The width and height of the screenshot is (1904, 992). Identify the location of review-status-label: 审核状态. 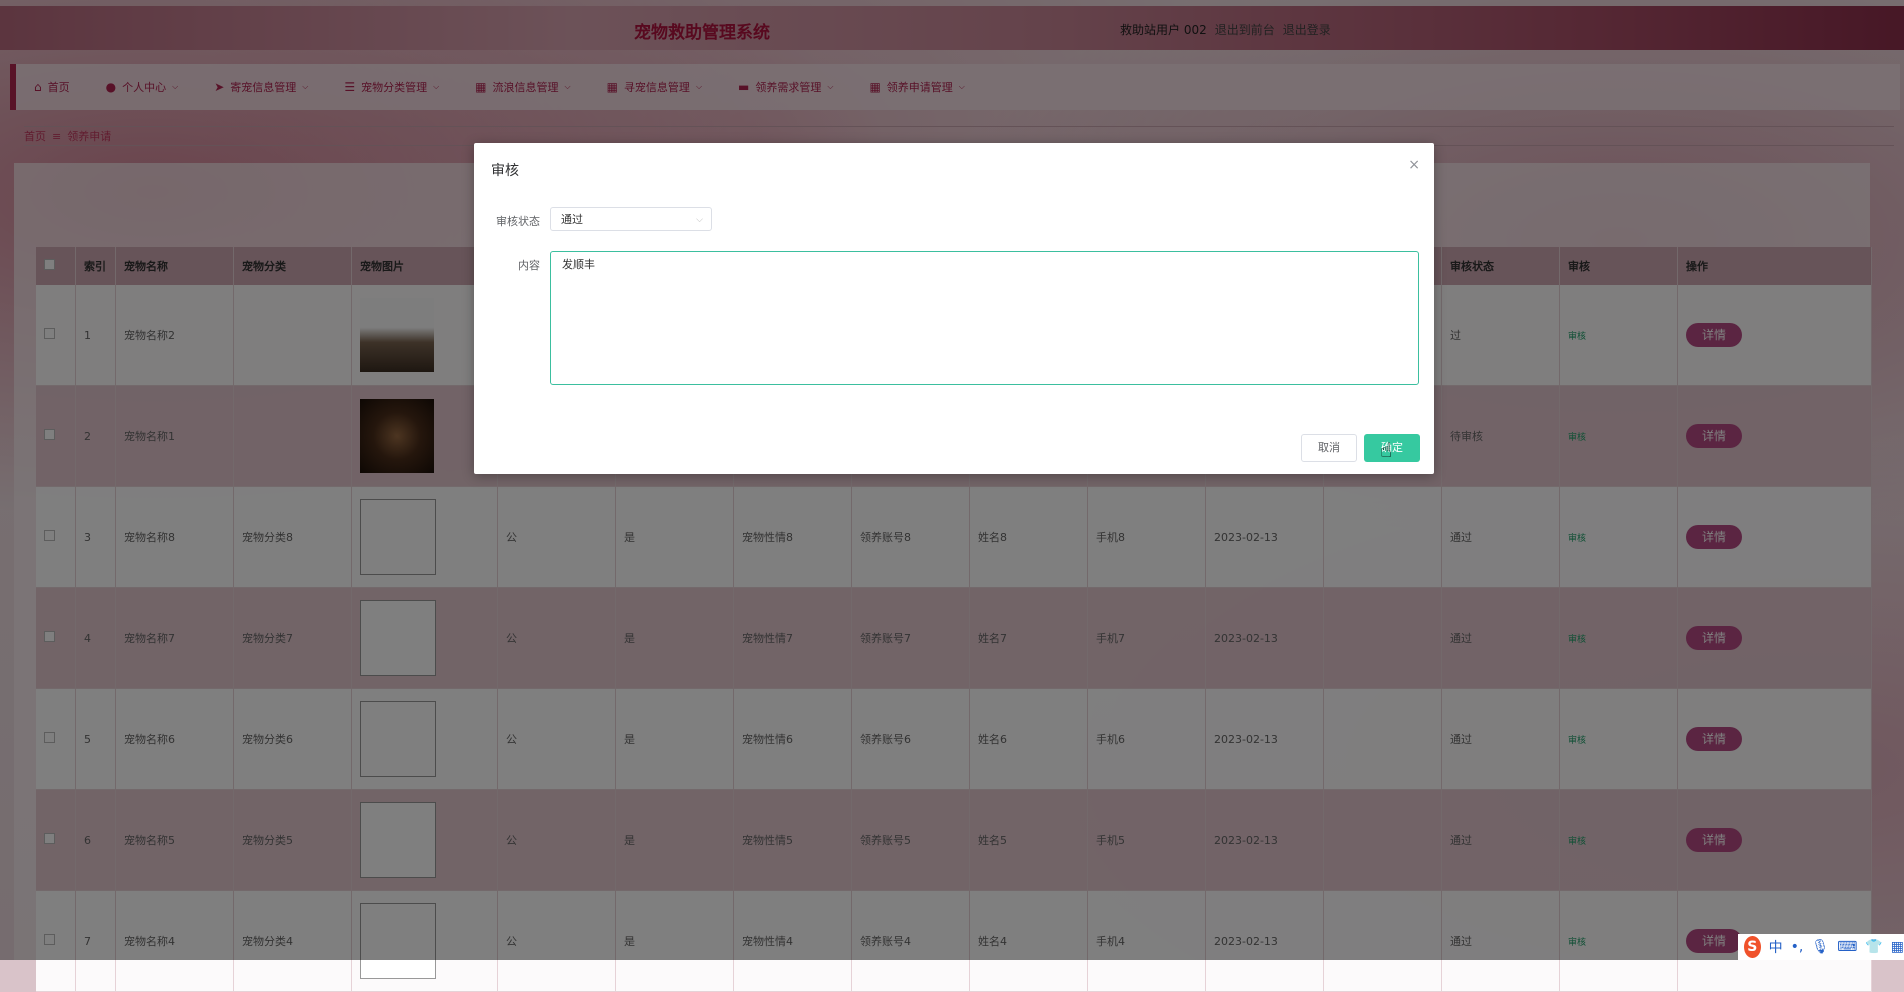
(518, 221).